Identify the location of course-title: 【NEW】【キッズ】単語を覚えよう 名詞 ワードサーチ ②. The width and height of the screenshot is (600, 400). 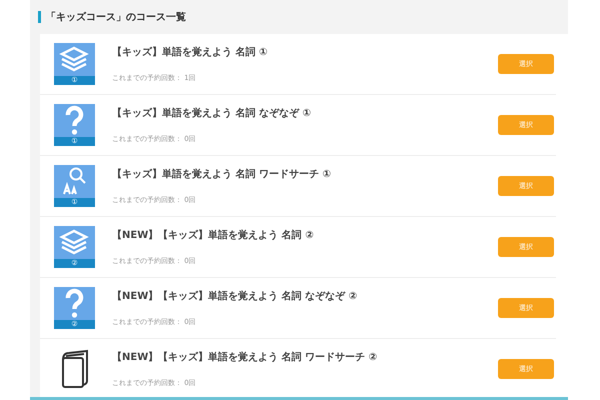
(245, 357).